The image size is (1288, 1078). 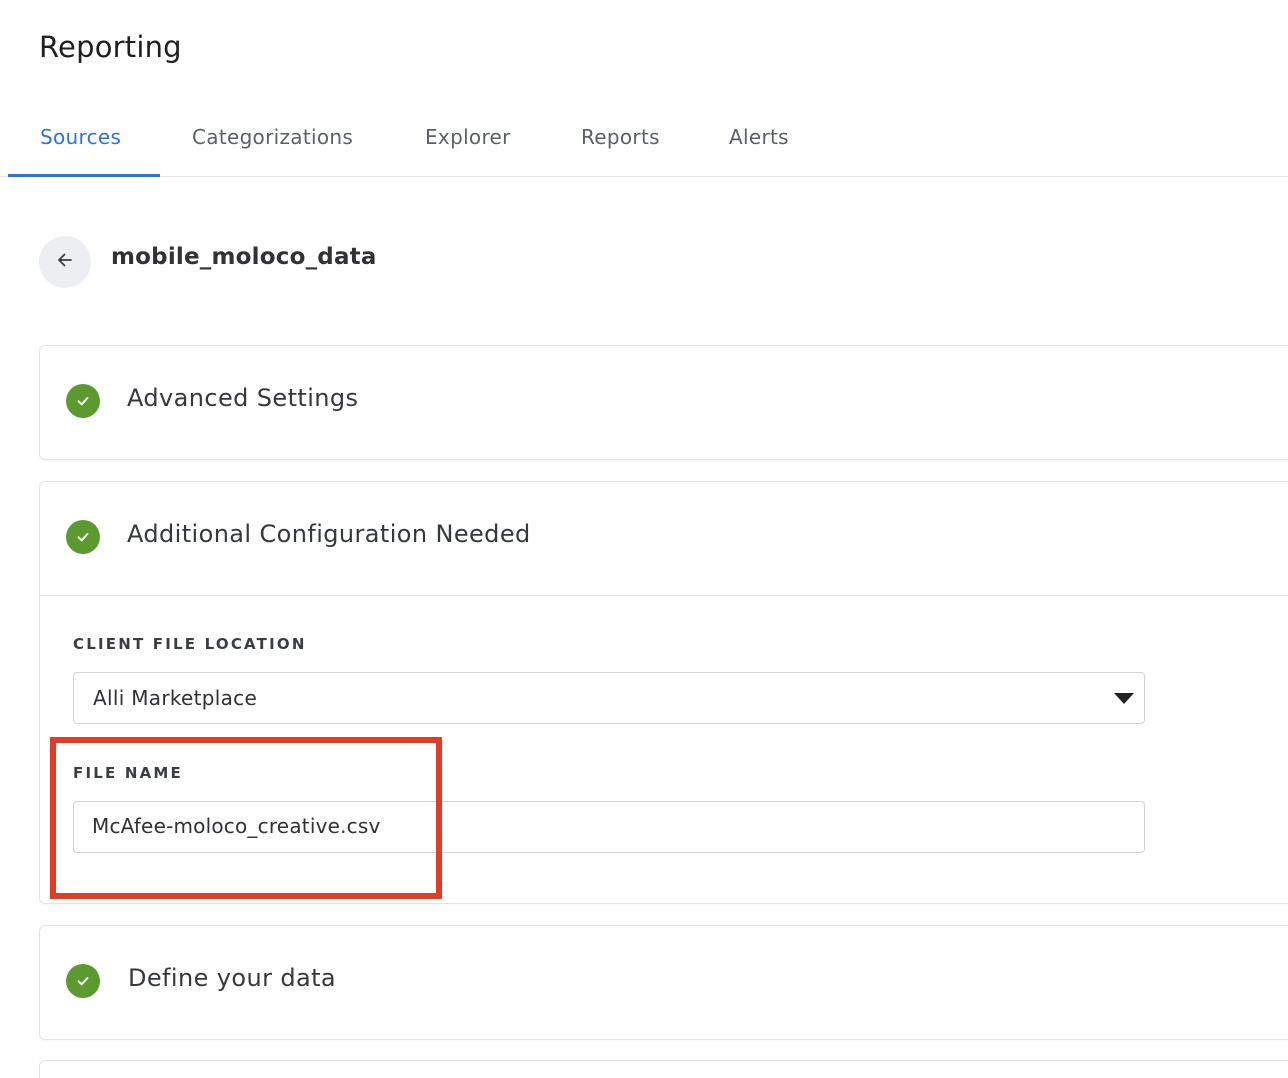 What do you see at coordinates (759, 136) in the screenshot?
I see `tab-alerts: Alerts` at bounding box center [759, 136].